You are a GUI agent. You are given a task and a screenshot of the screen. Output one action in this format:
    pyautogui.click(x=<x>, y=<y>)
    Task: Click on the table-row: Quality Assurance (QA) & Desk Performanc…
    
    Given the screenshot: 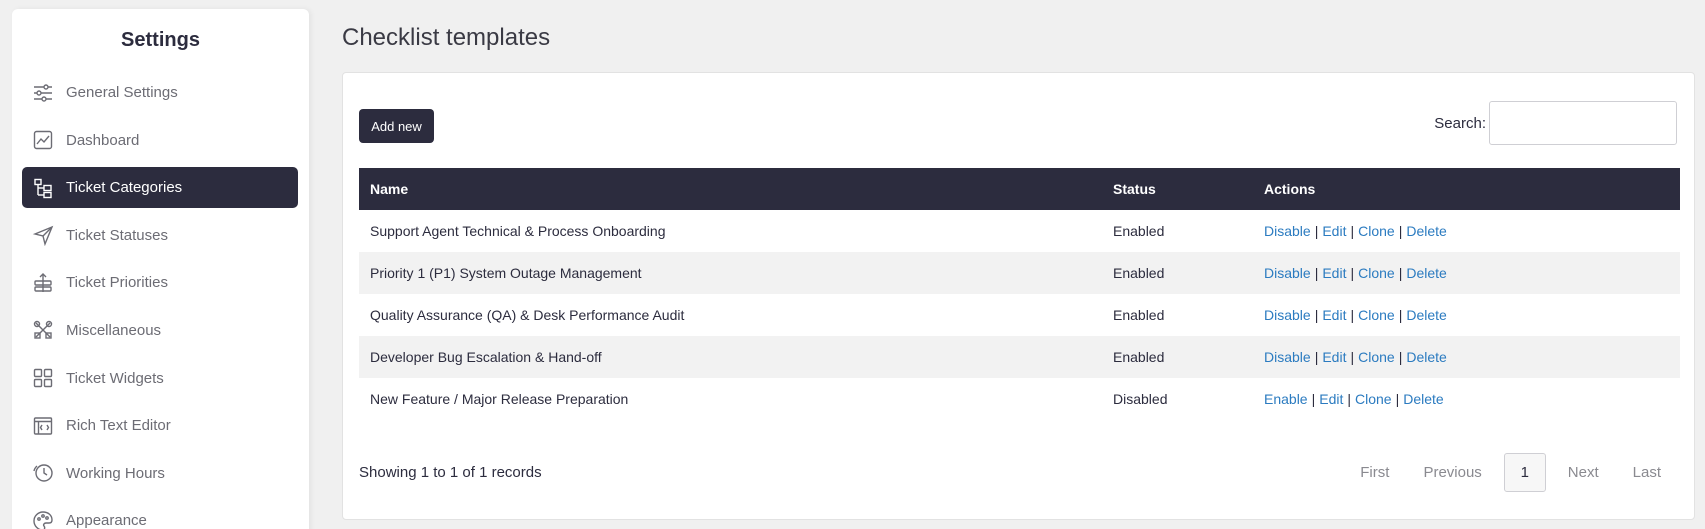 What is the action you would take?
    pyautogui.click(x=1019, y=315)
    